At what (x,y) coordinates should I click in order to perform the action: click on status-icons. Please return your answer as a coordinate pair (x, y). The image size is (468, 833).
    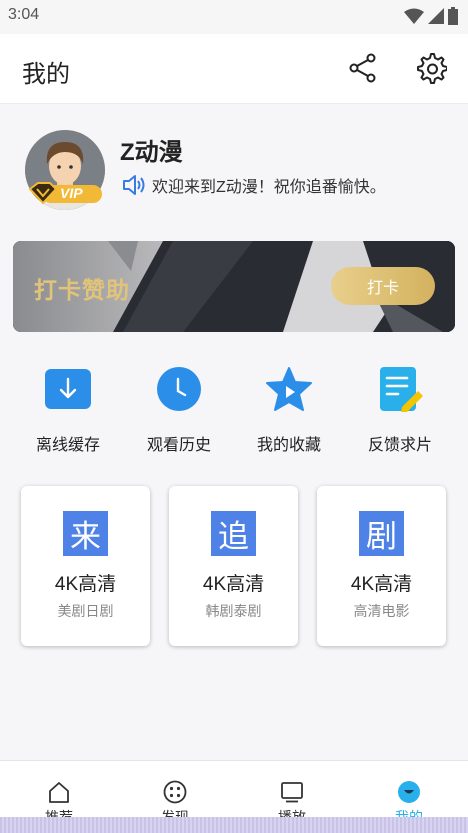
    Looking at the image, I should click on (431, 16).